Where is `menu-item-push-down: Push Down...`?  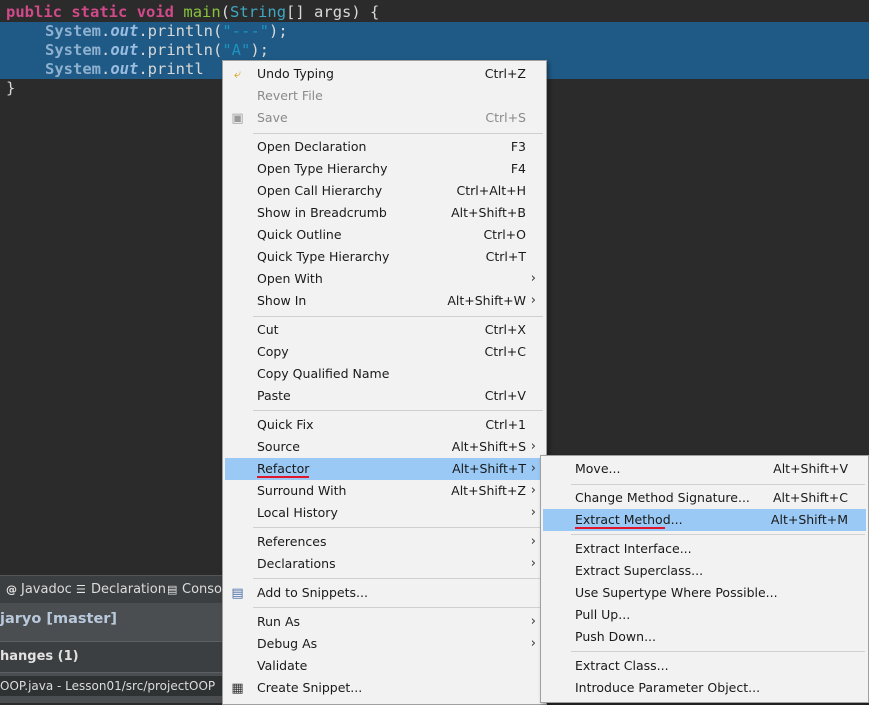
menu-item-push-down: Push Down... is located at coordinates (704, 637).